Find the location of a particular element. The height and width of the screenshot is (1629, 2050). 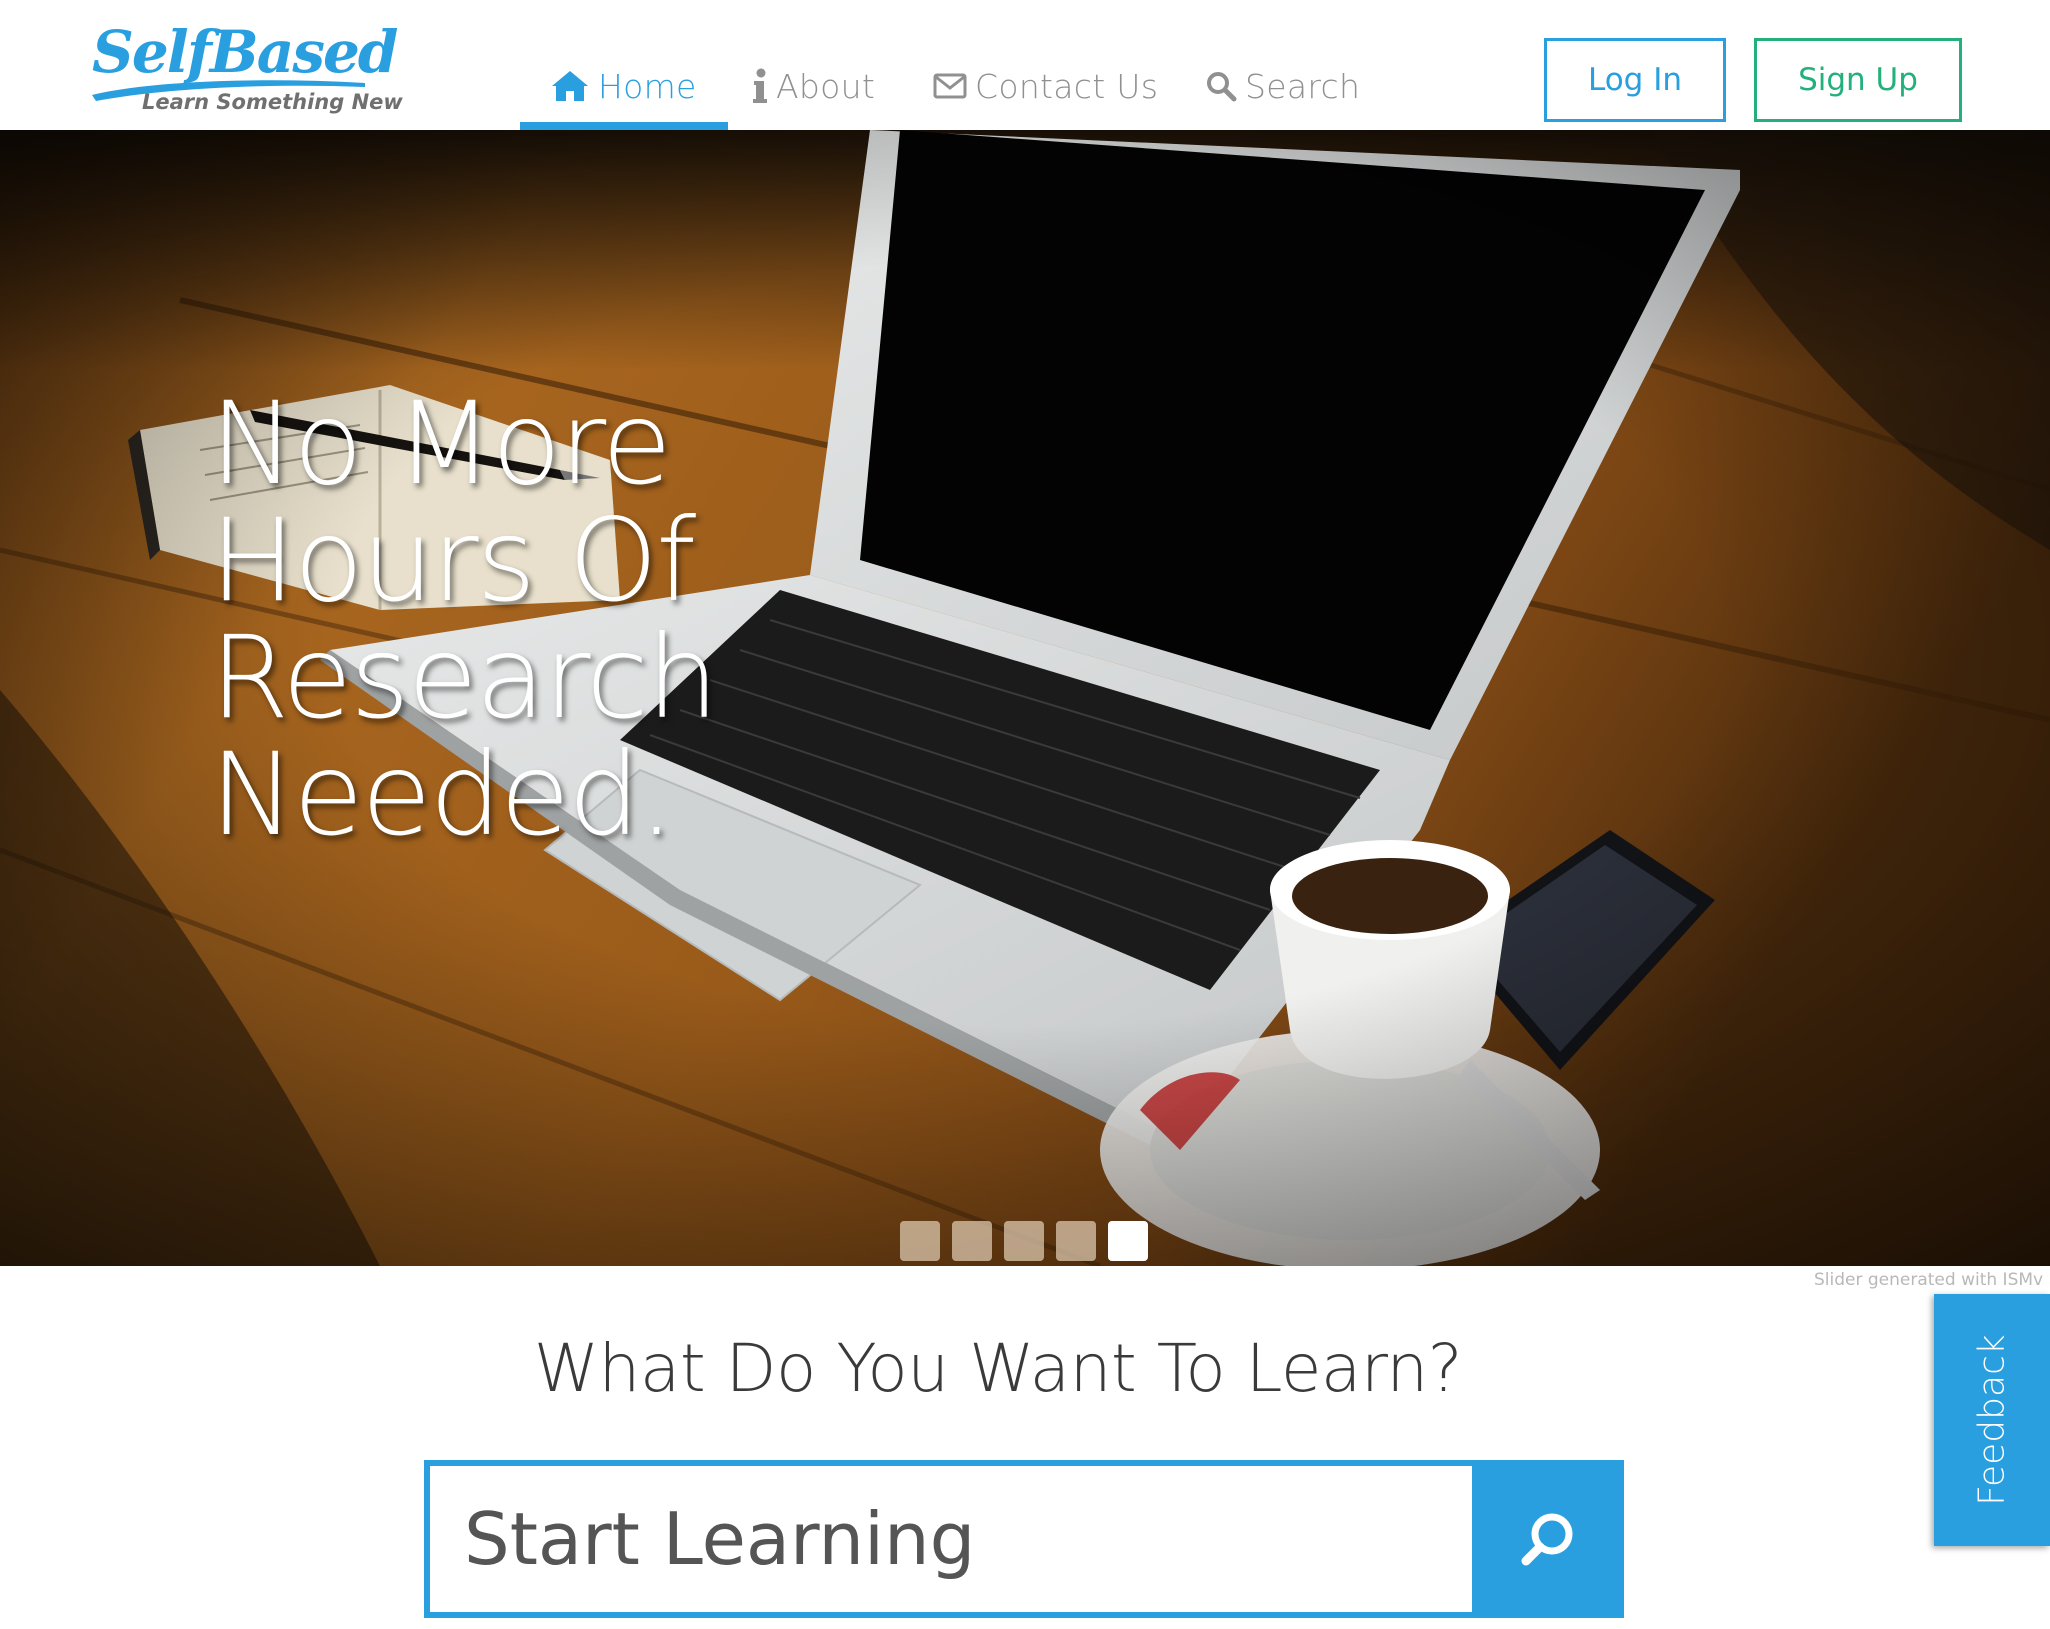

feedback-label: Feedback is located at coordinates (1992, 1420).